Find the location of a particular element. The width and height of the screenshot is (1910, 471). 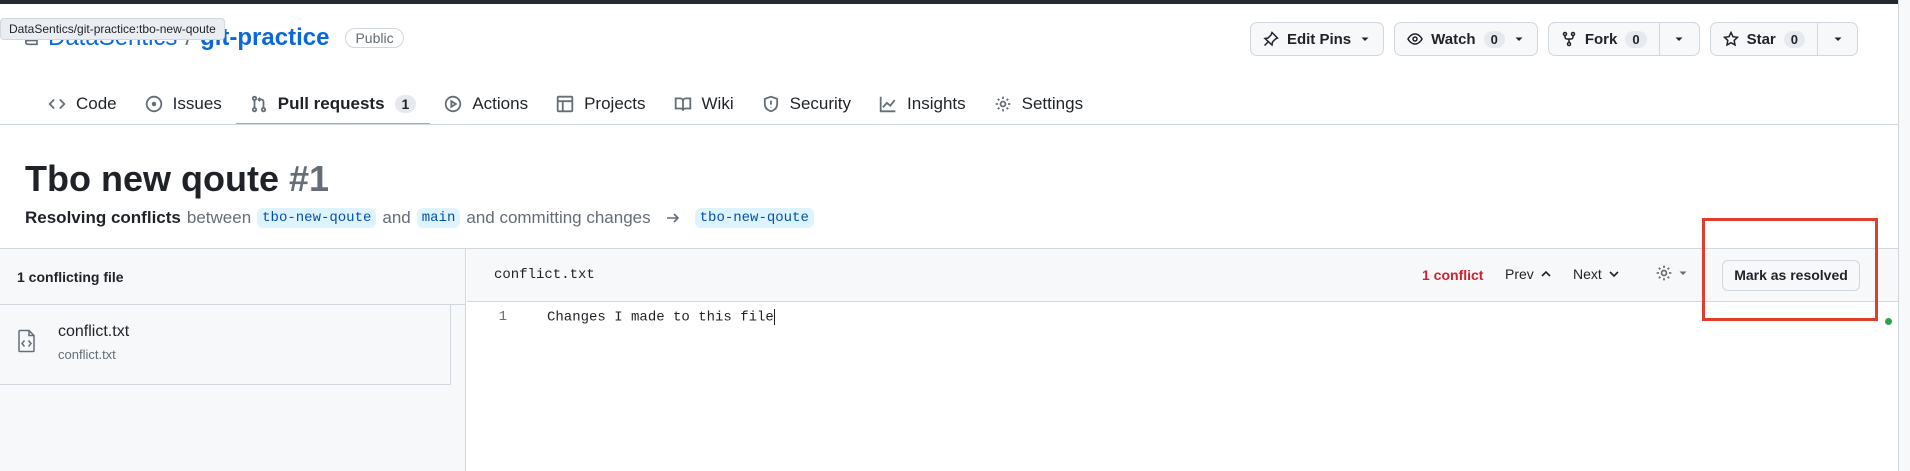

tab-insights: Insights is located at coordinates (922, 104).